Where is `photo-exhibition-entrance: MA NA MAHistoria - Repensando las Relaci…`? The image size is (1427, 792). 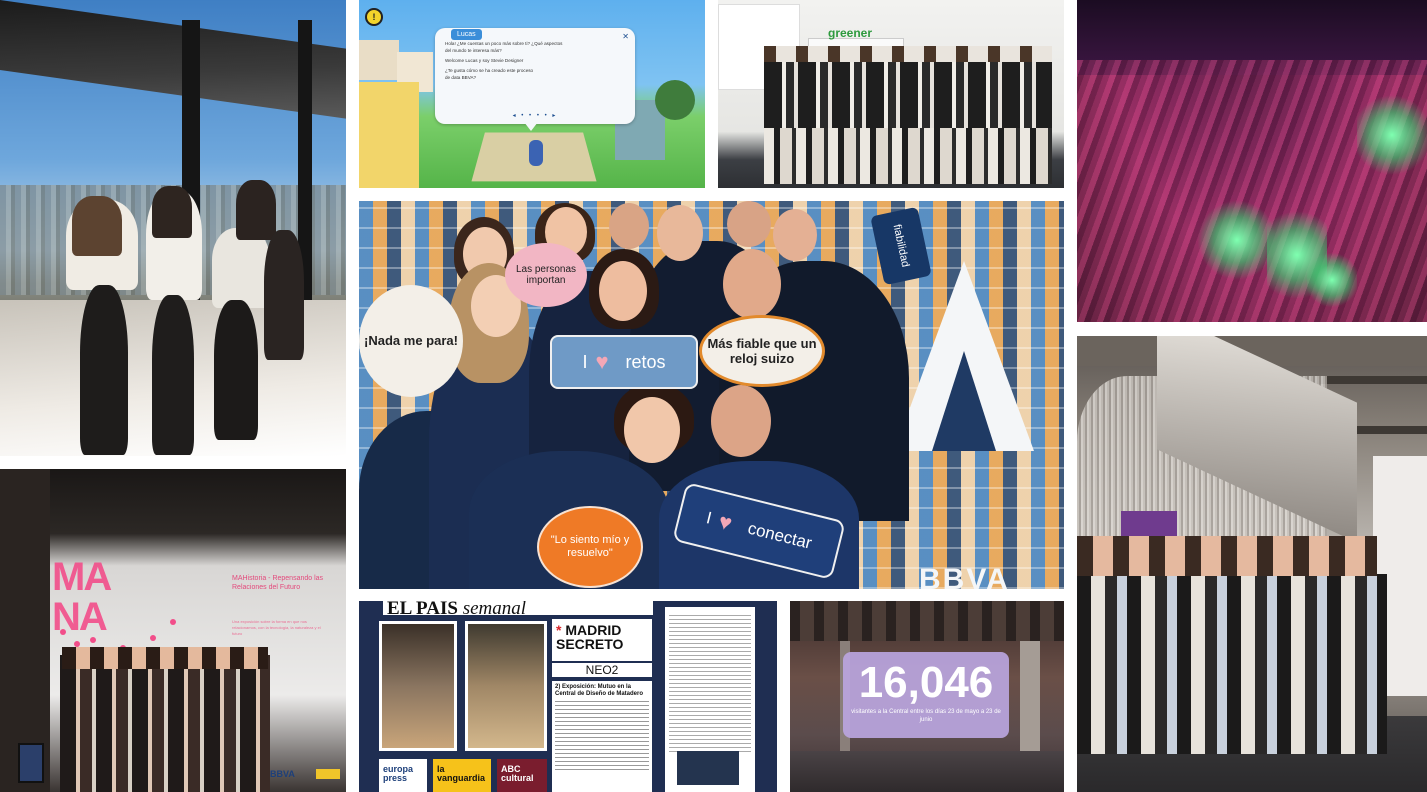
photo-exhibition-entrance: MA NA MAHistoria - Repensando las Relaci… is located at coordinates (173, 630).